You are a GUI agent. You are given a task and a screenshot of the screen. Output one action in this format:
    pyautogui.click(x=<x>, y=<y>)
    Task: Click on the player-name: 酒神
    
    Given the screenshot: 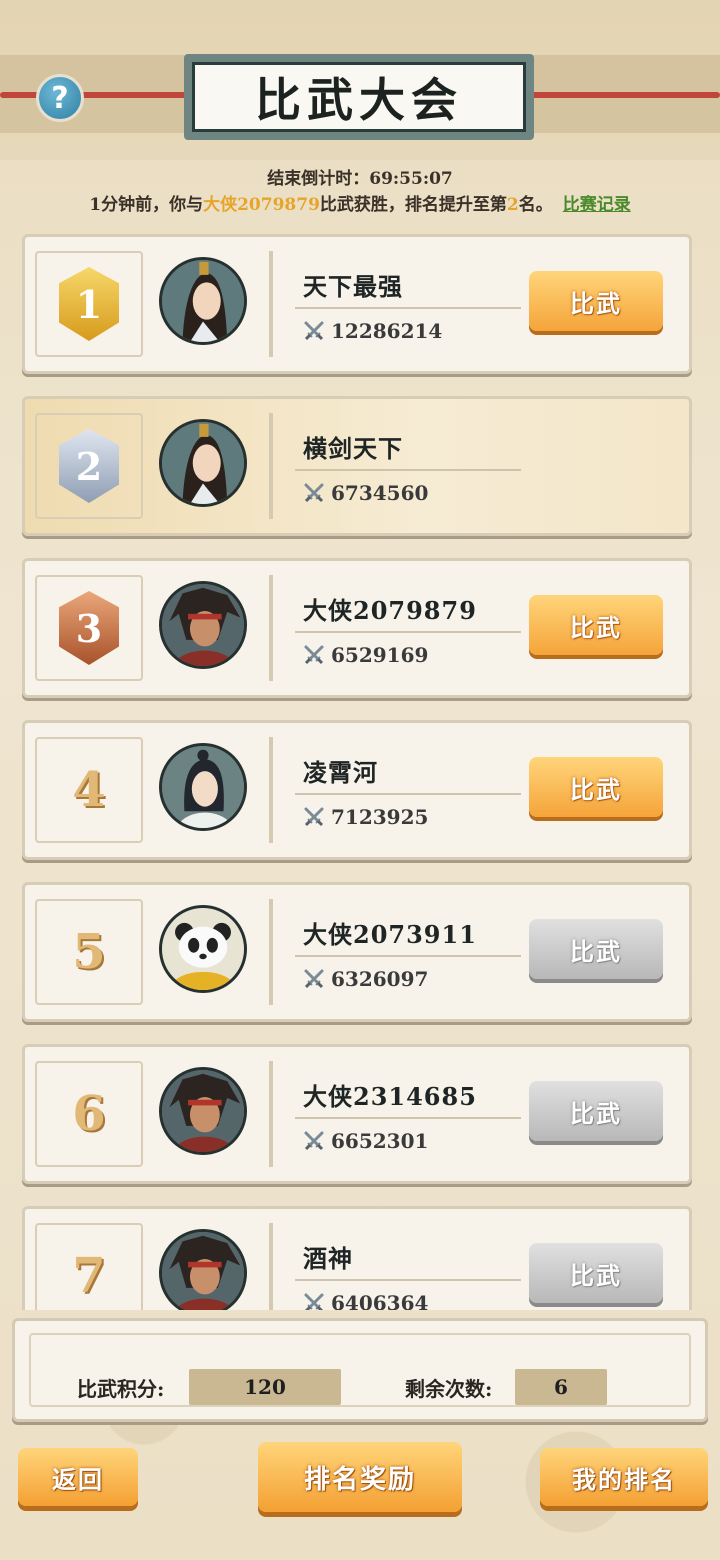 What is the action you would take?
    pyautogui.click(x=328, y=1258)
    